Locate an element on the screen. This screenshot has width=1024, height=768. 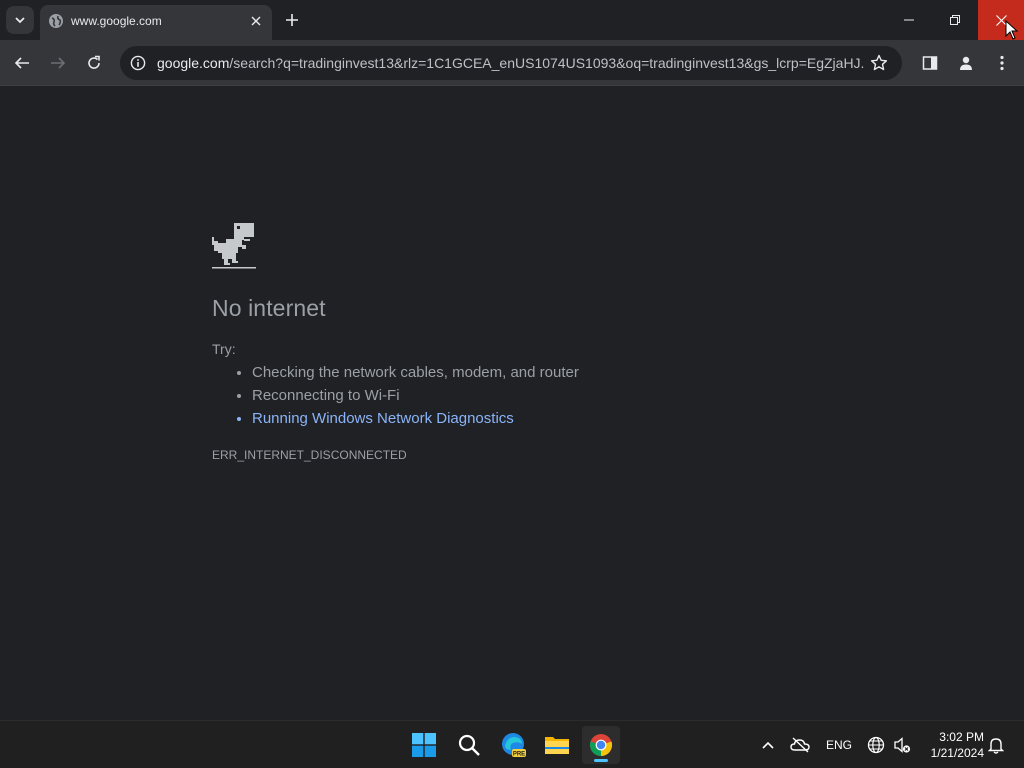
minimize-icon is located at coordinates (909, 20).